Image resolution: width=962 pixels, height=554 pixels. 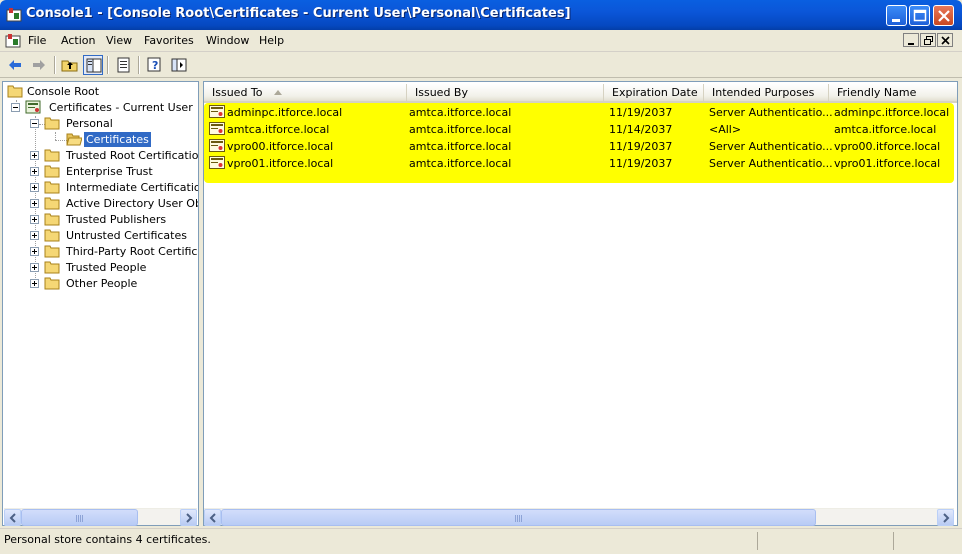 What do you see at coordinates (132, 187) in the screenshot?
I see `tree-label: Intermediate Certification Authorities` at bounding box center [132, 187].